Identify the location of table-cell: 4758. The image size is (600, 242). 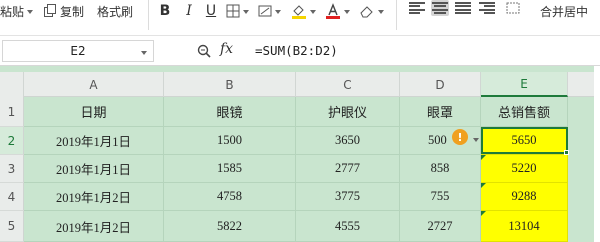
(230, 197).